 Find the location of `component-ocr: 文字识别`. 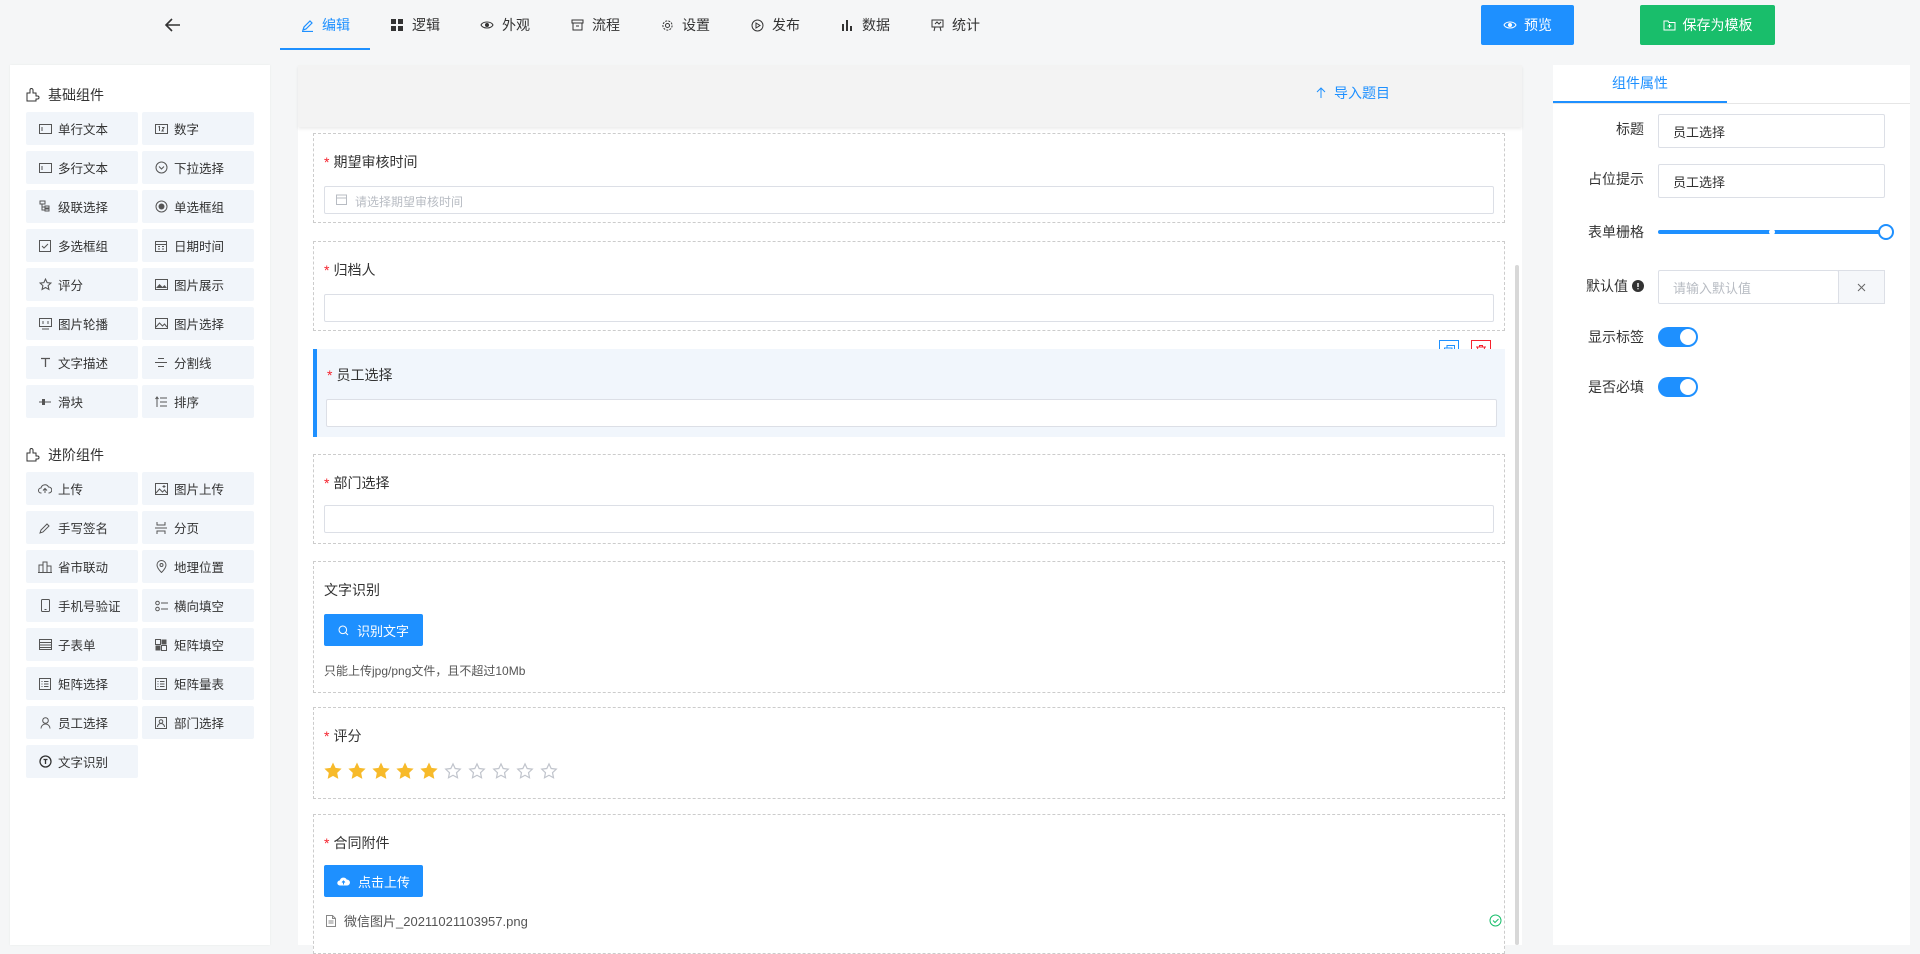

component-ocr: 文字识别 is located at coordinates (82, 761).